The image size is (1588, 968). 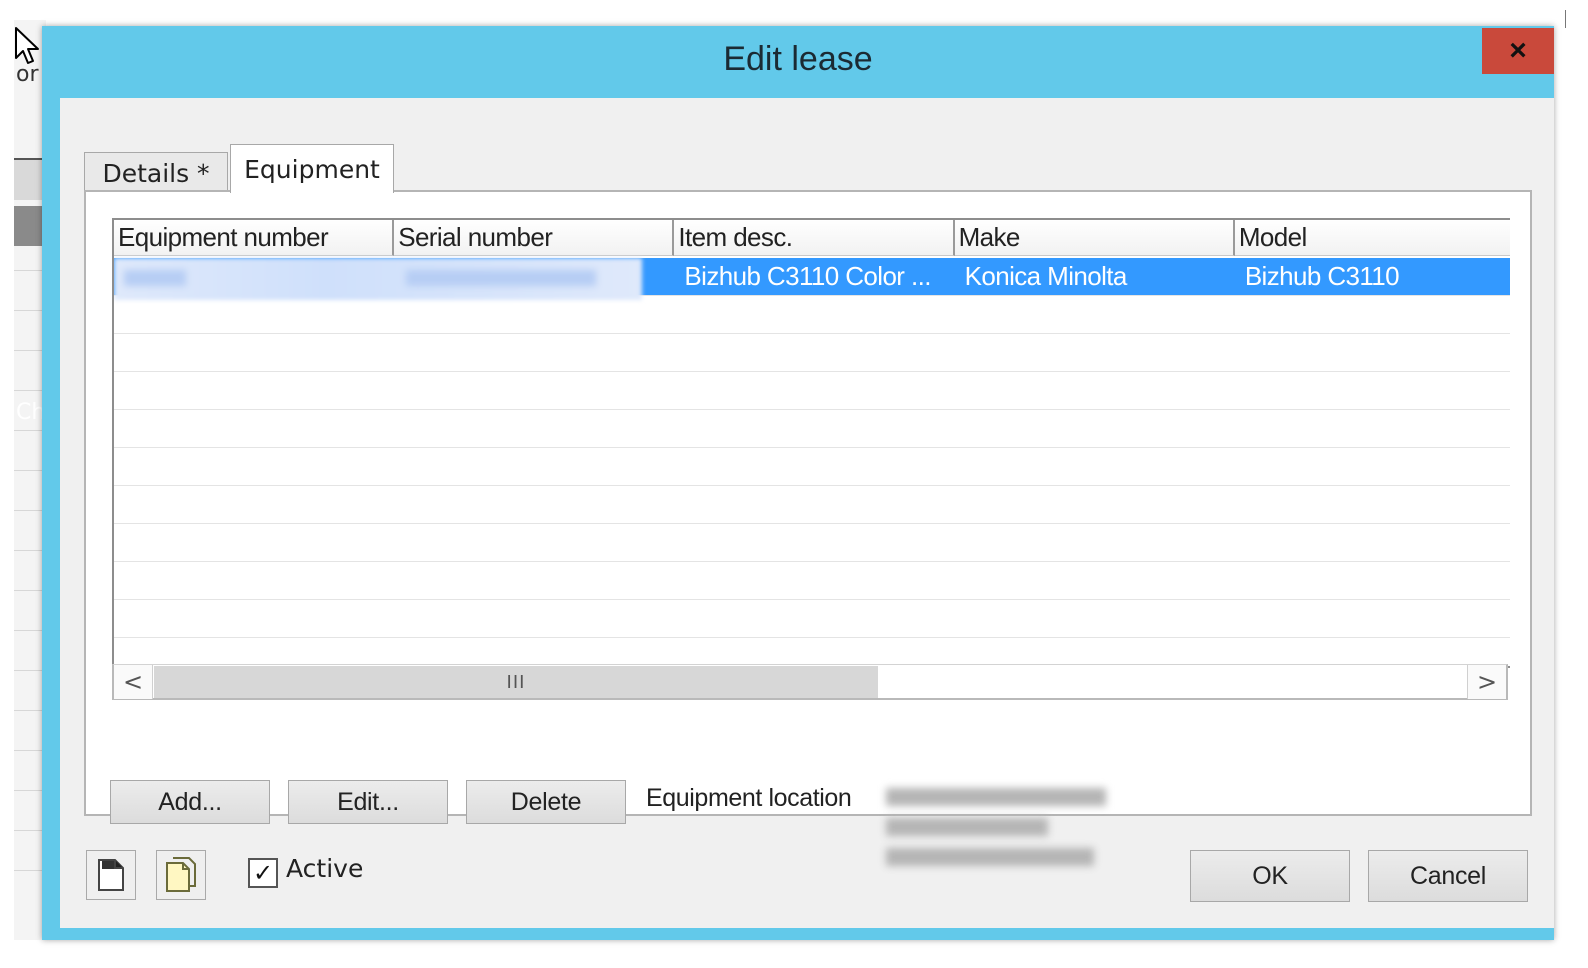 I want to click on cell-model: Bizhub C3110, so click(x=1322, y=276).